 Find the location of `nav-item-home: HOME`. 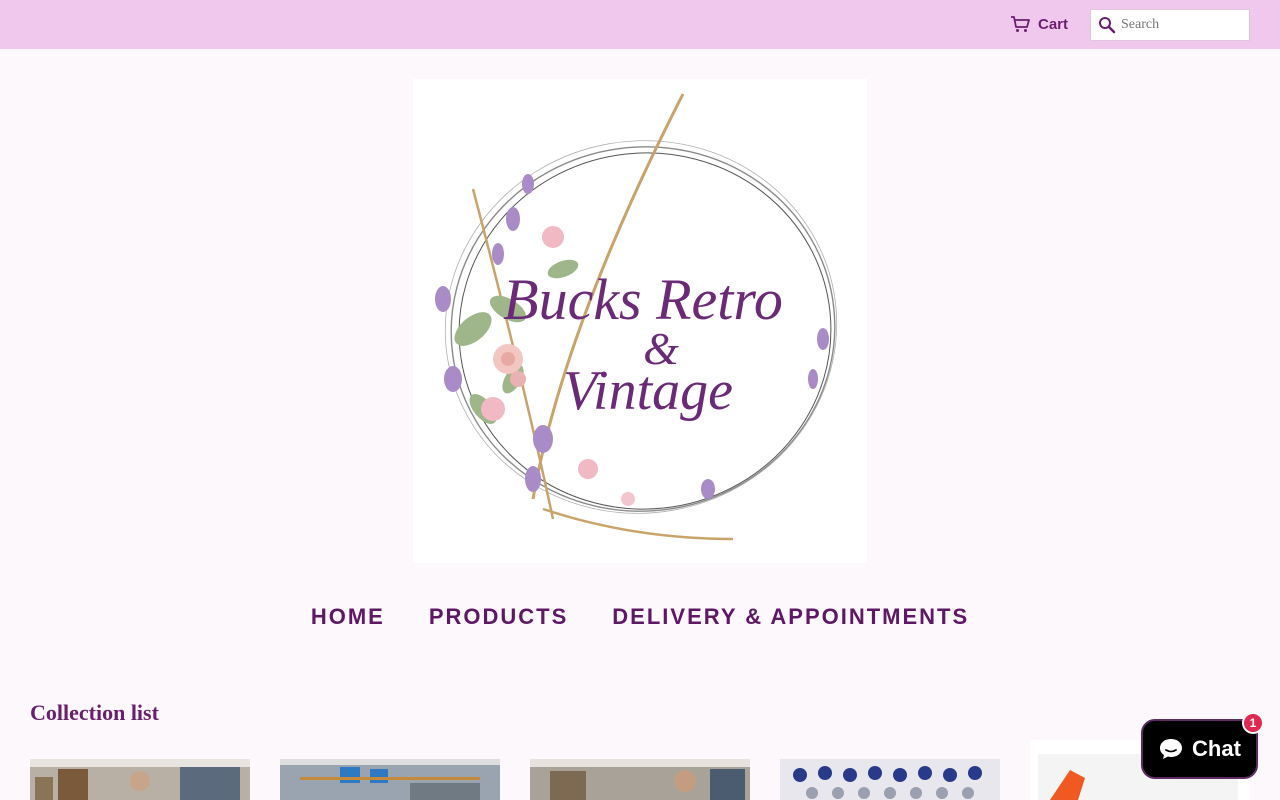

nav-item-home: HOME is located at coordinates (348, 617).